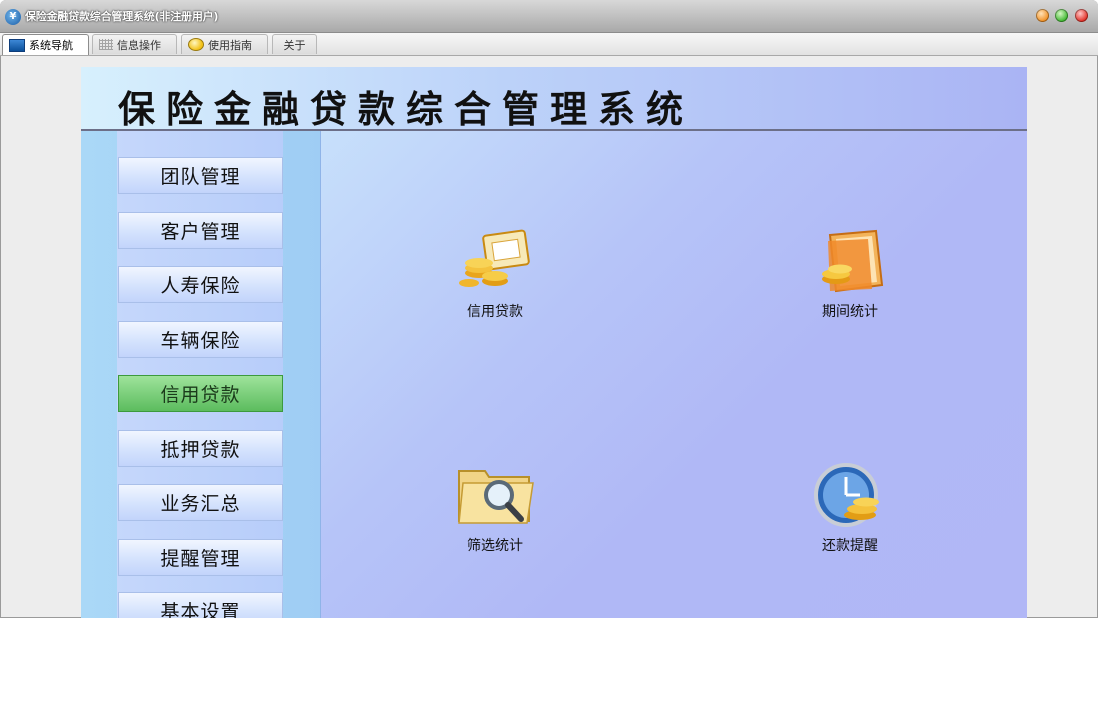  What do you see at coordinates (13, 17) in the screenshot?
I see `app-logo-icon: ¥` at bounding box center [13, 17].